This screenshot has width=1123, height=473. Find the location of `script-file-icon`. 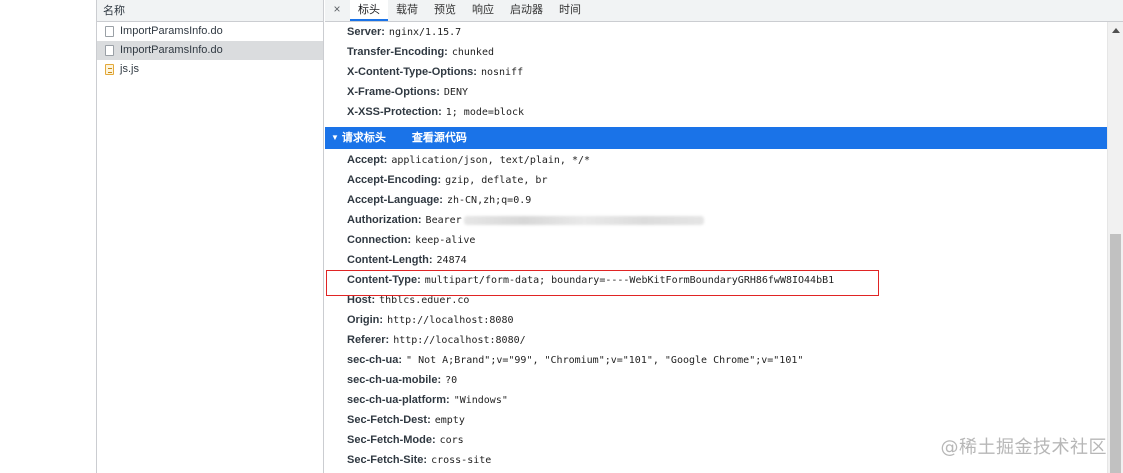

script-file-icon is located at coordinates (109, 69).